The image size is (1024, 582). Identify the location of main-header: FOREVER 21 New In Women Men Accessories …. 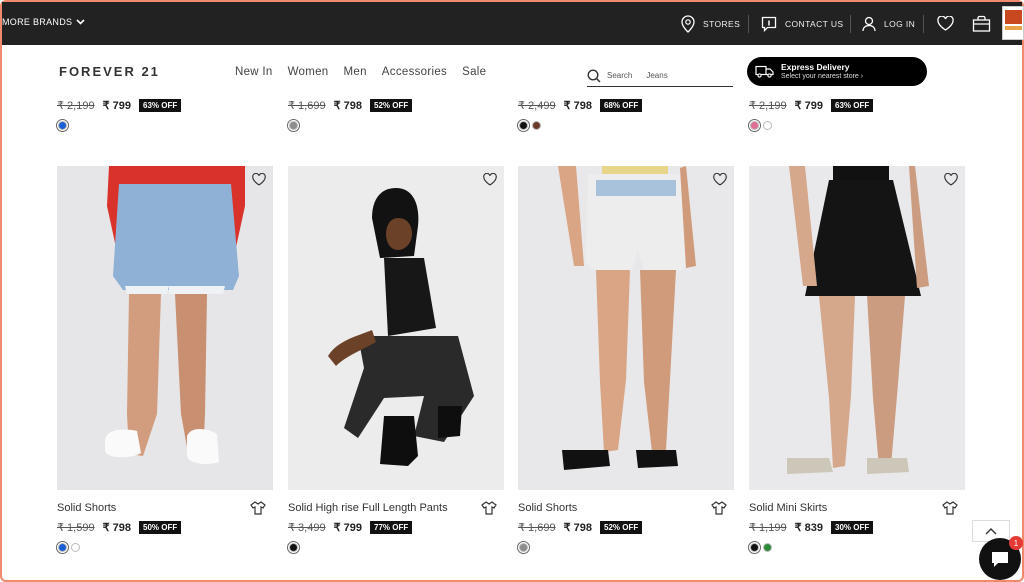
(512, 70).